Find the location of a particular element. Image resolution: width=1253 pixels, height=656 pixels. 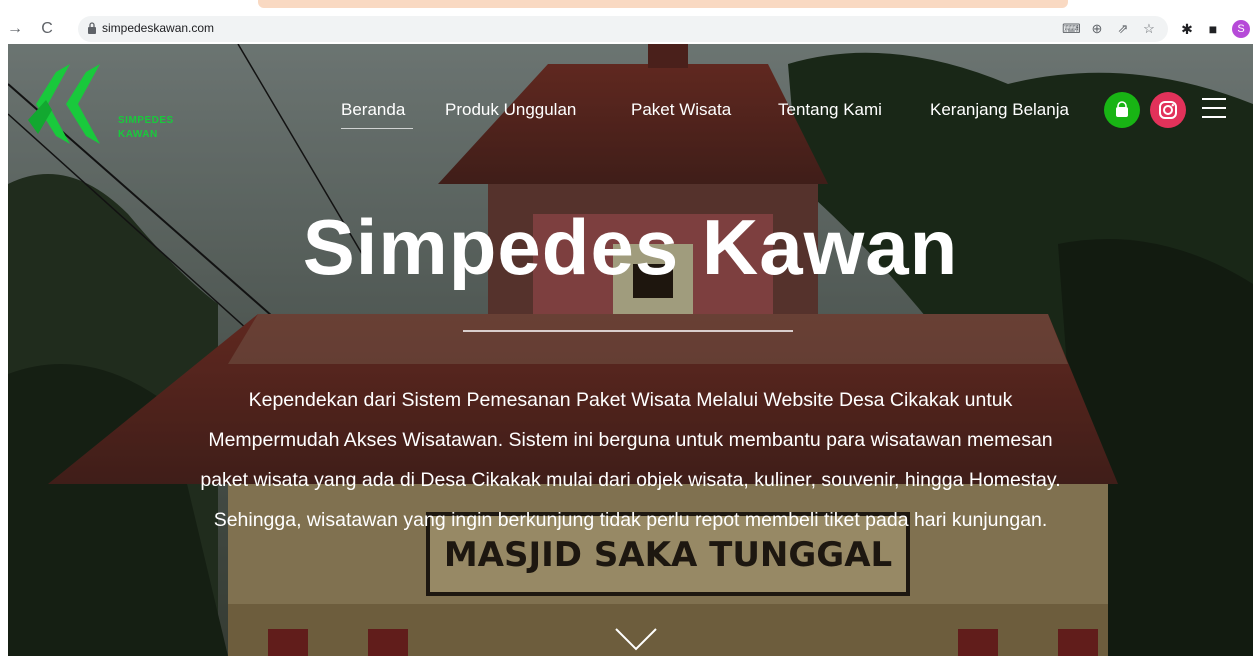

site-logo: SIMPEDES KAWAN is located at coordinates (101, 104).